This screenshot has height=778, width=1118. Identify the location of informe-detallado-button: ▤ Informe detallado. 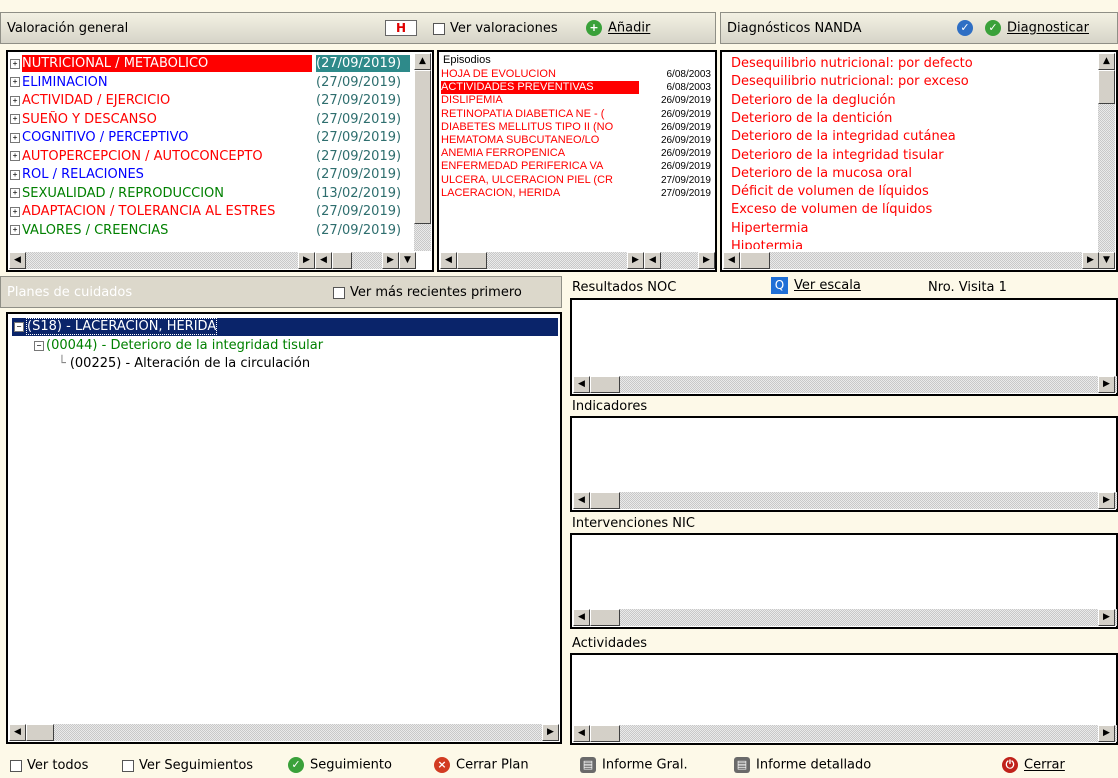
(802, 765).